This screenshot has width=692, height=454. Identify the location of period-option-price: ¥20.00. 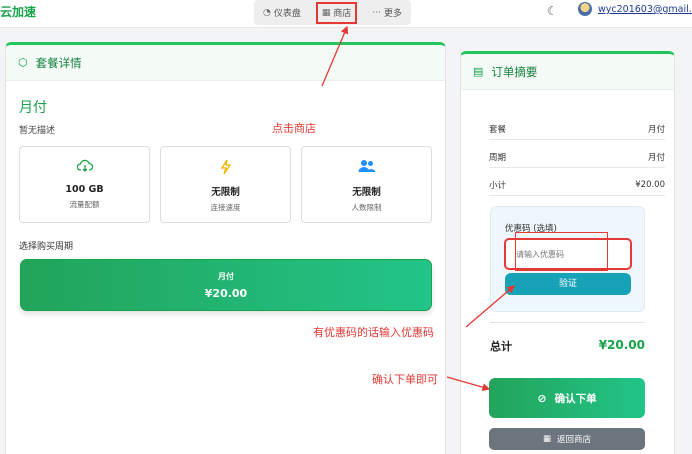
(226, 293).